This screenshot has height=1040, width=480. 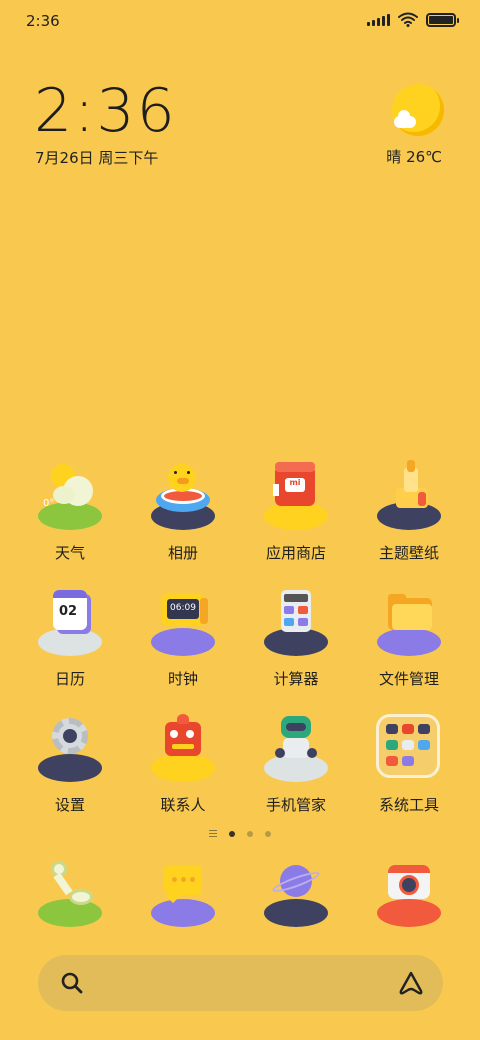 What do you see at coordinates (408, 805) in the screenshot?
I see `app-label: 系统工具` at bounding box center [408, 805].